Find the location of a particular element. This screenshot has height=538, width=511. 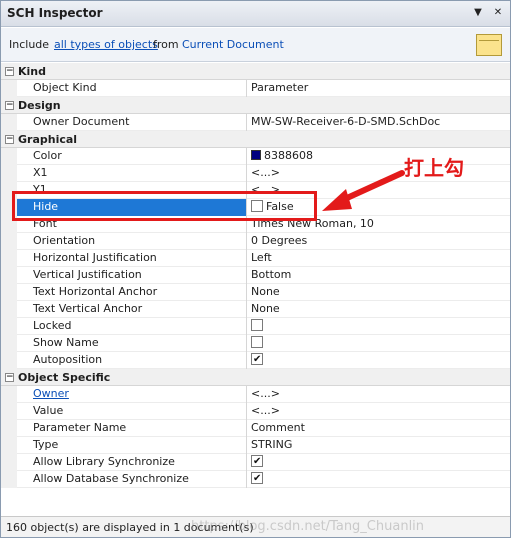

property-row: Font Times New Roman, 10 is located at coordinates (255, 224).